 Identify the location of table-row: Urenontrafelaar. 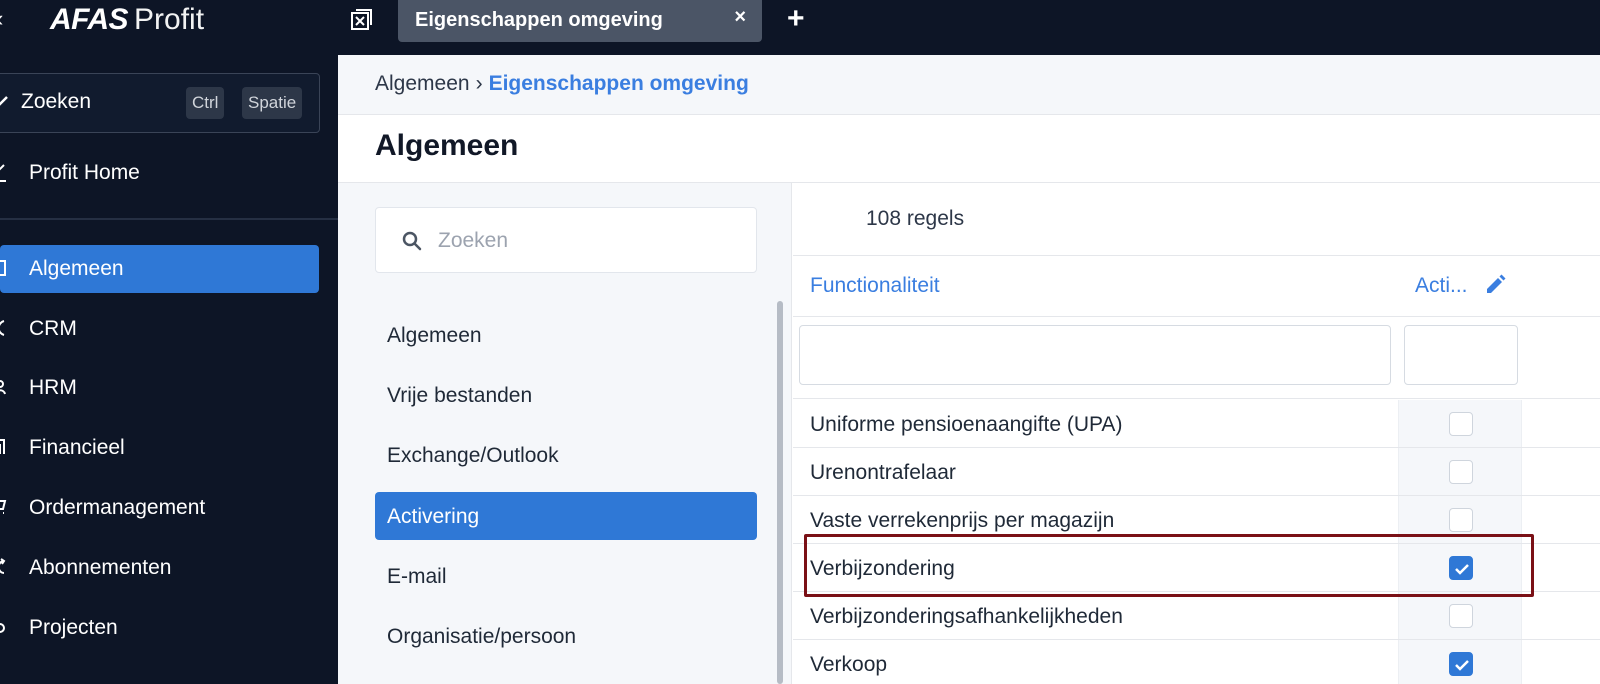
(1196, 472).